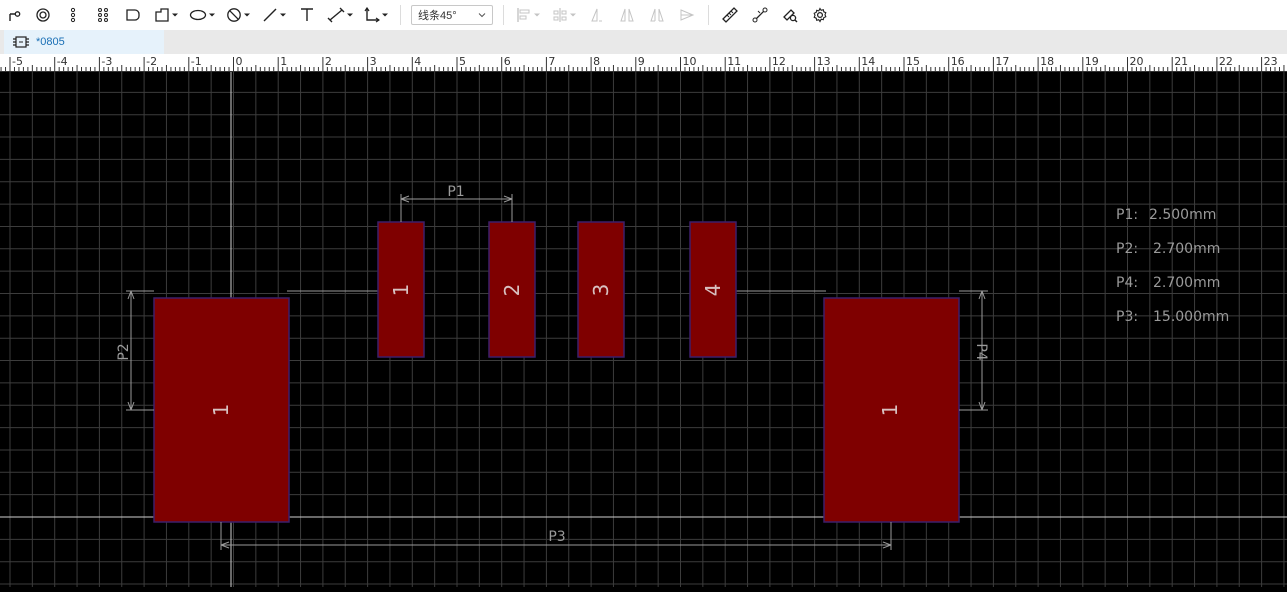  Describe the element at coordinates (734, 61) in the screenshot. I see `ruler-label: 11` at that location.